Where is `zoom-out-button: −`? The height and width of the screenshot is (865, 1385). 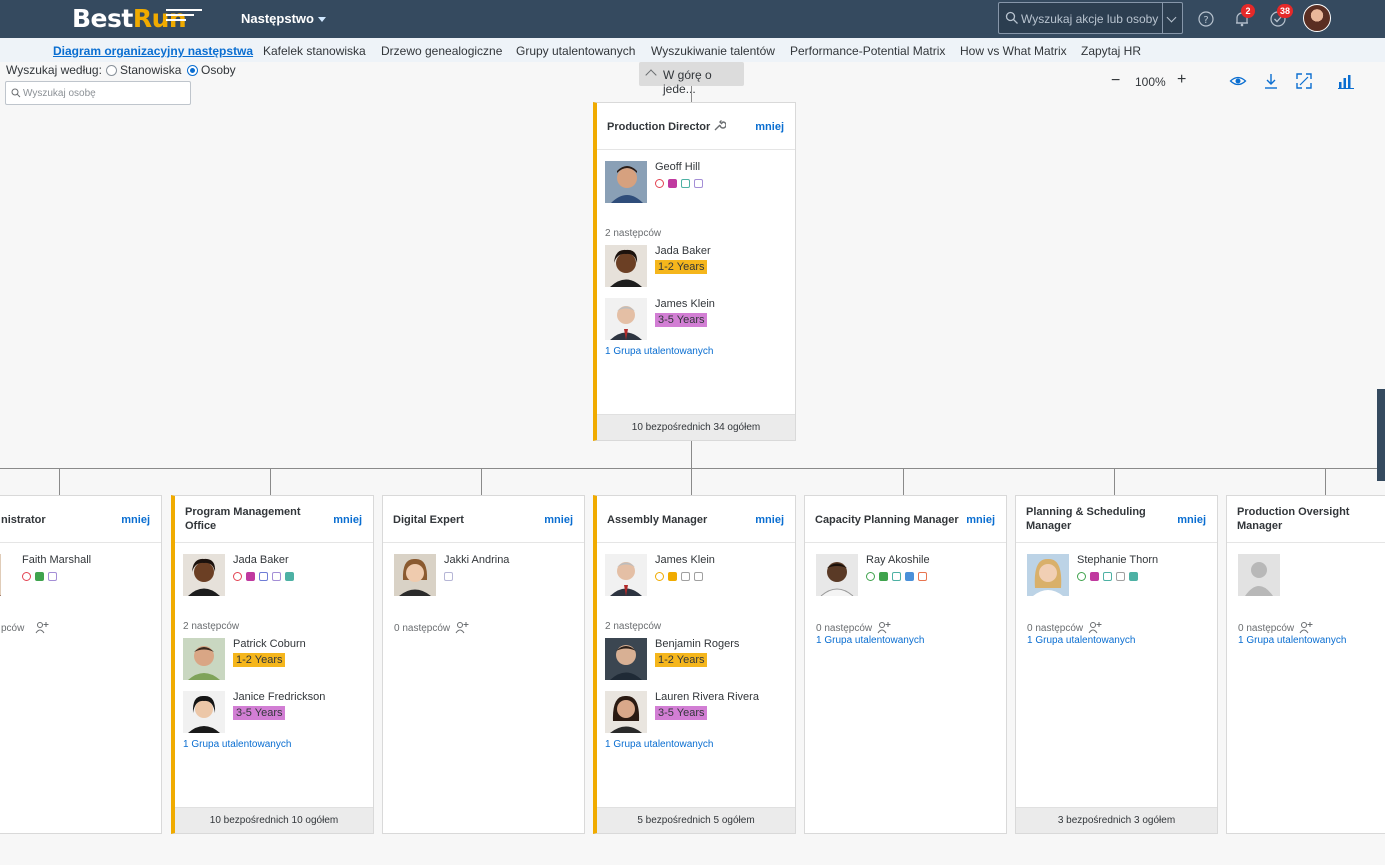
zoom-out-button: − is located at coordinates (1115, 81).